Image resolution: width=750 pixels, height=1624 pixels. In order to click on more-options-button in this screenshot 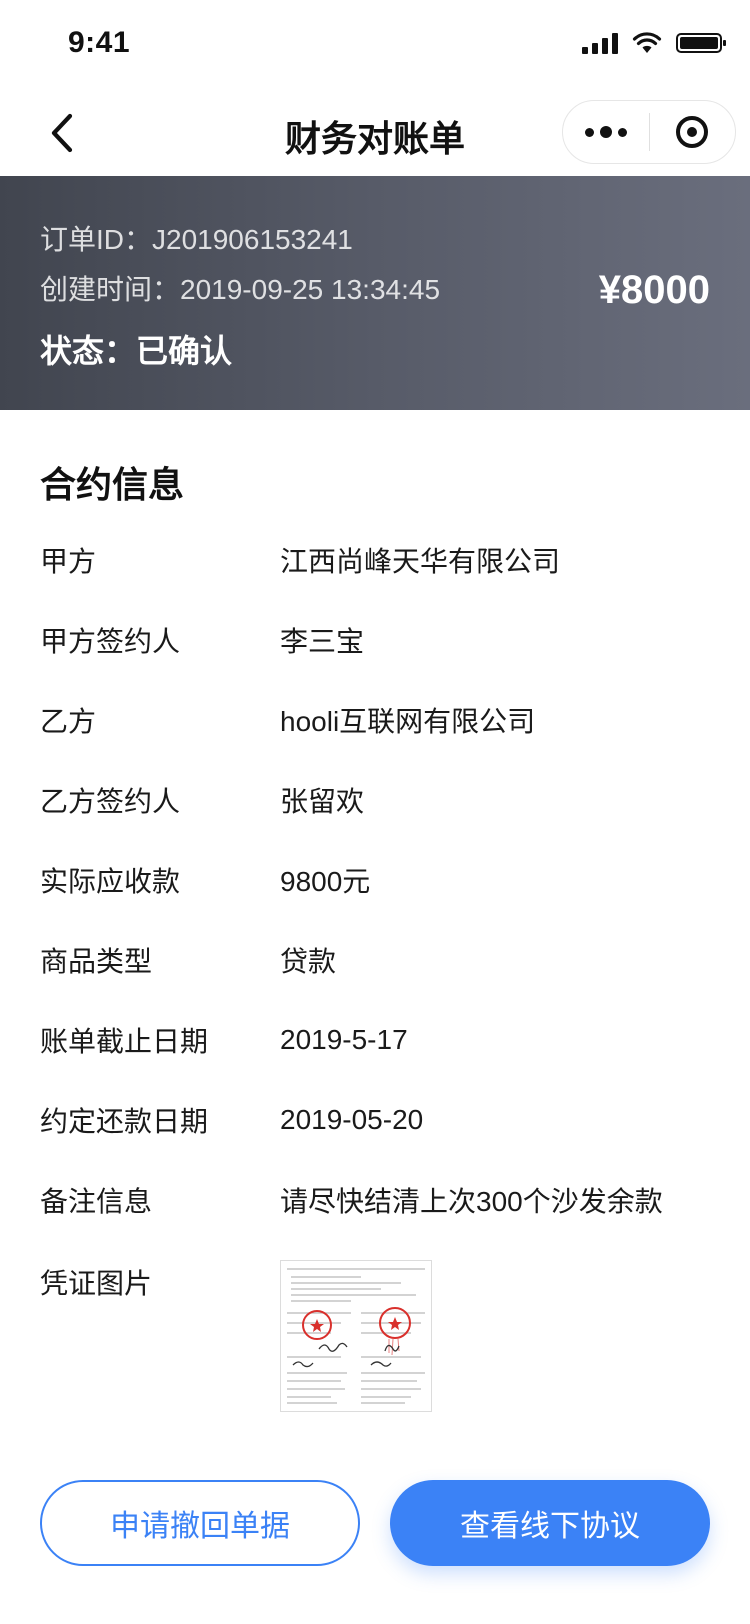, I will do `click(606, 132)`.